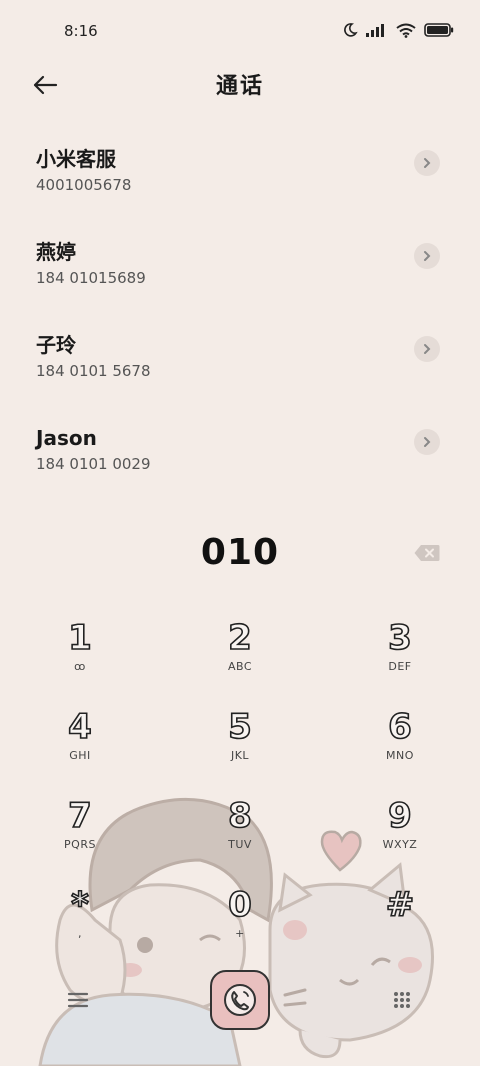  I want to click on key-digit: 9, so click(399, 816).